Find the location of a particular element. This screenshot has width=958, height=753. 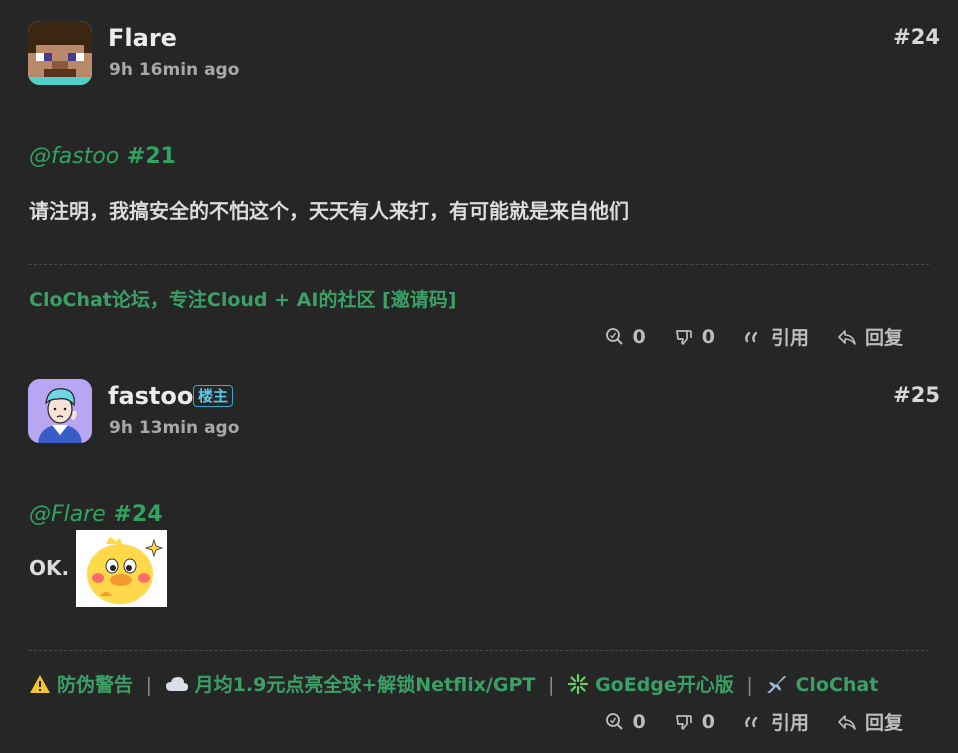

mention-user: @fastoo is located at coordinates (74, 156).